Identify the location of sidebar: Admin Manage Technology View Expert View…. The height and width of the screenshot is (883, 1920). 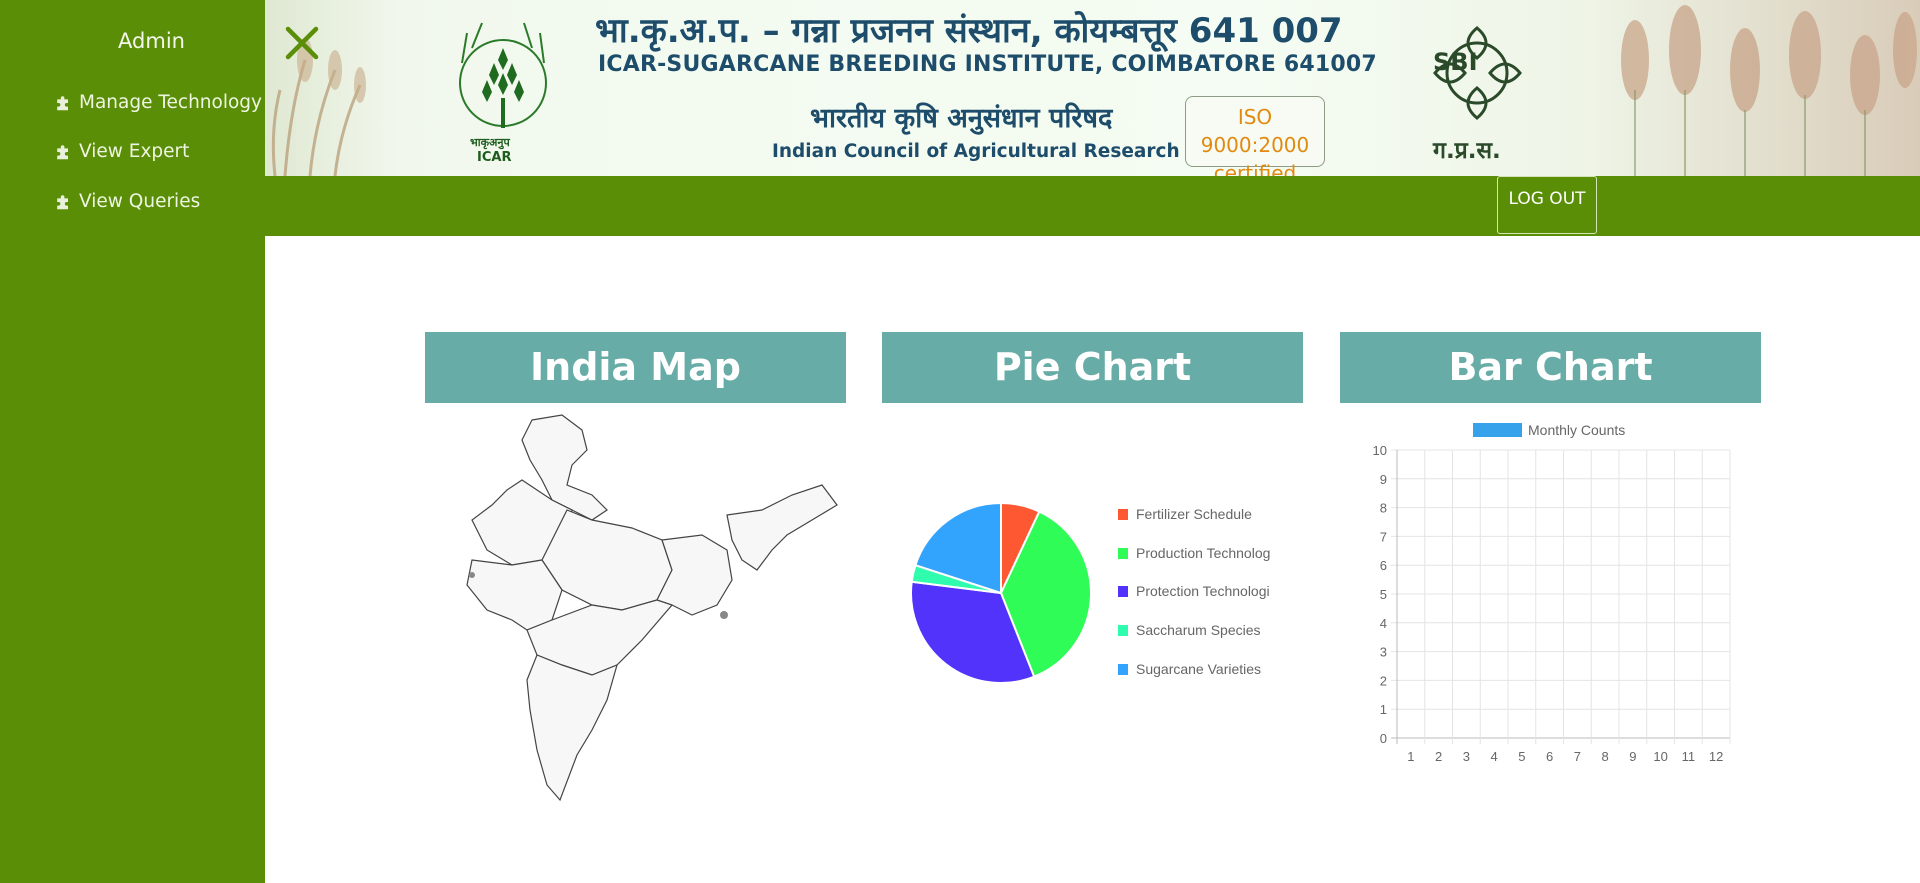
(132, 441).